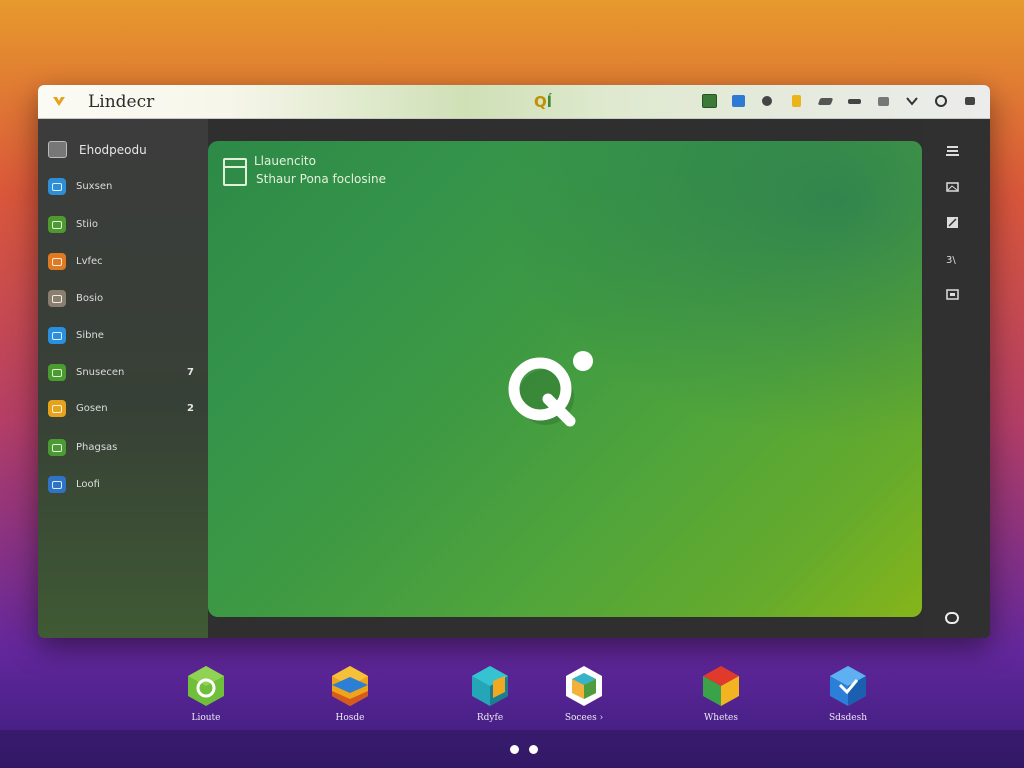 The height and width of the screenshot is (768, 1024). What do you see at coordinates (543, 102) in the screenshot?
I see `center-logo: Qĺ` at bounding box center [543, 102].